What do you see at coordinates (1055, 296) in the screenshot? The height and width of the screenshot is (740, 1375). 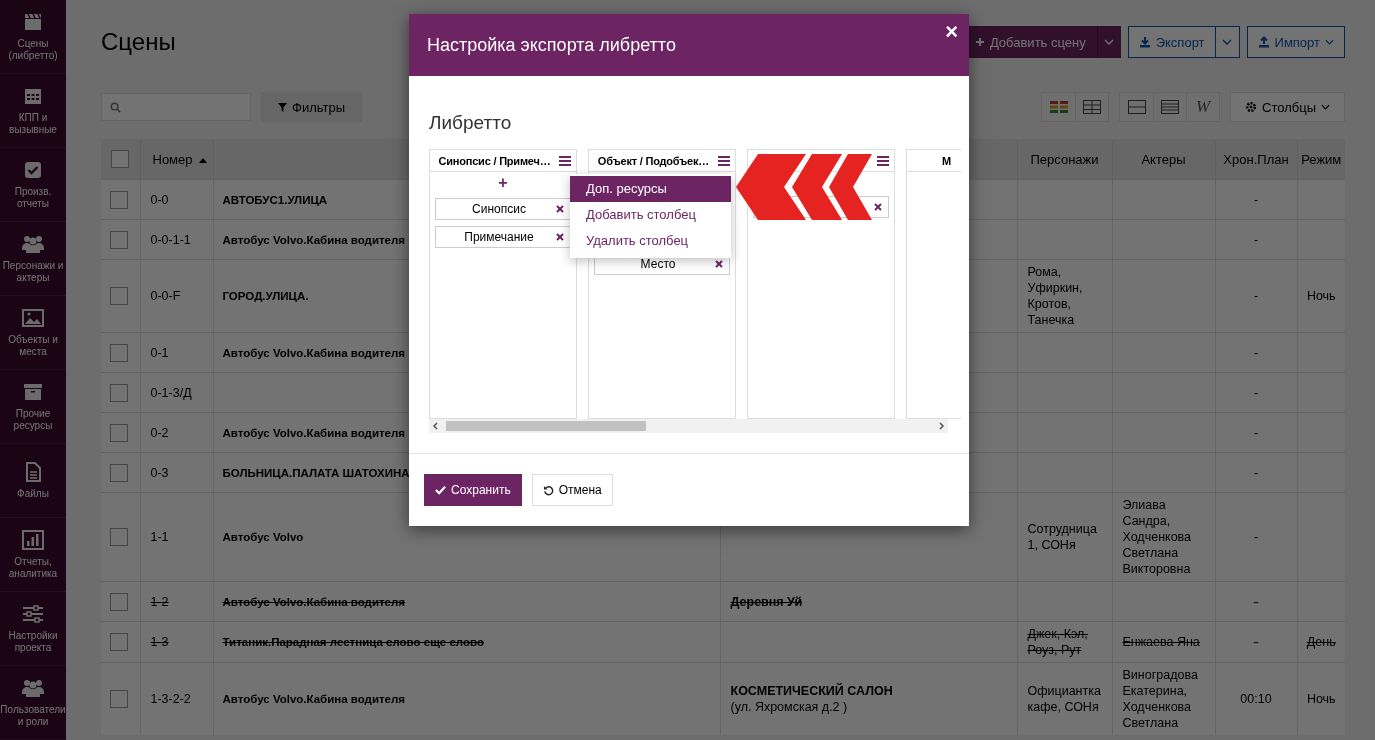 I see `characters-text: Рома, Уфиркин, Кротов, Танечка` at bounding box center [1055, 296].